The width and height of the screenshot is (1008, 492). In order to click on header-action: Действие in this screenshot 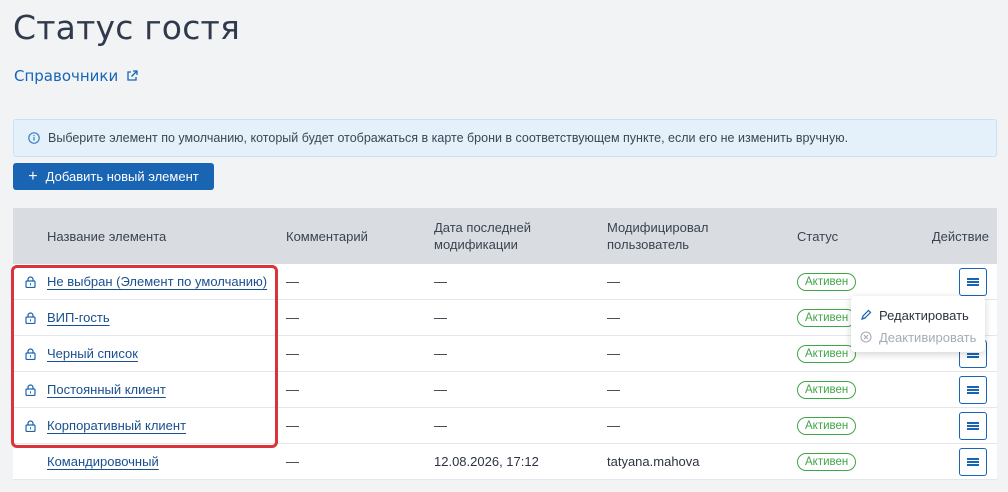, I will do `click(960, 236)`.